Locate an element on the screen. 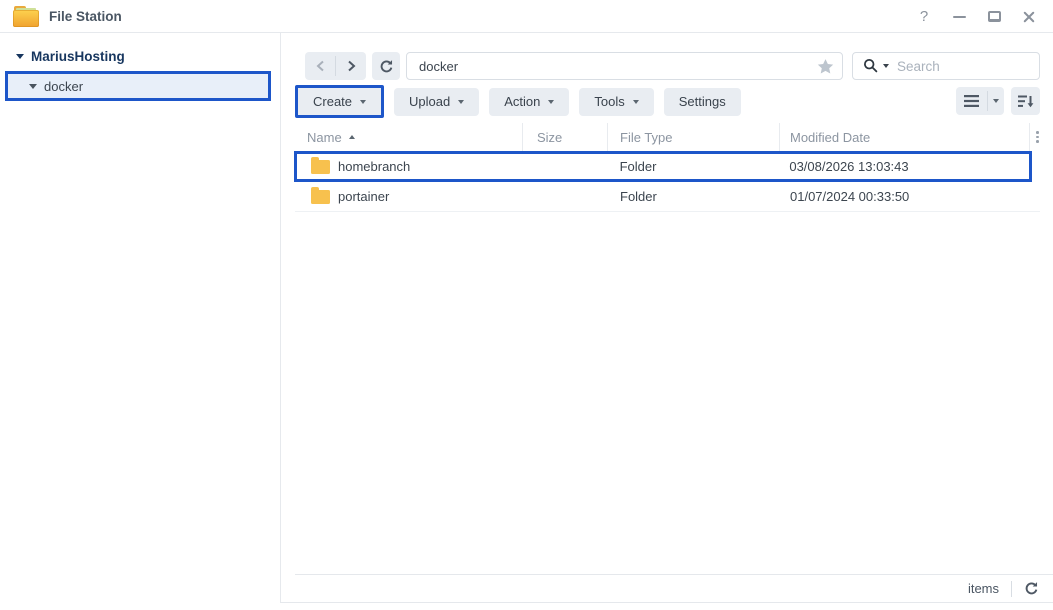 Image resolution: width=1053 pixels, height=610 pixels. sidebar-item-mariushosting: MariusHosting is located at coordinates (70, 56).